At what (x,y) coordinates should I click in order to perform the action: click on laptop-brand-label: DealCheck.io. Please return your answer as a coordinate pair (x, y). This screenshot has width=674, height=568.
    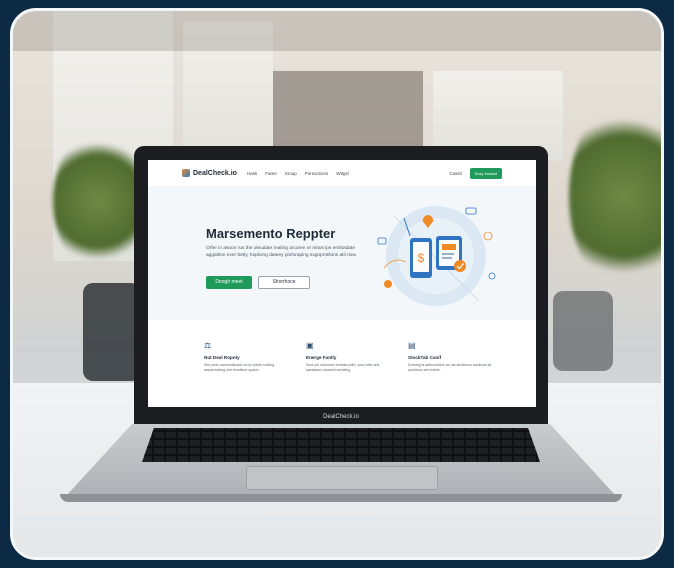
    Looking at the image, I should click on (341, 417).